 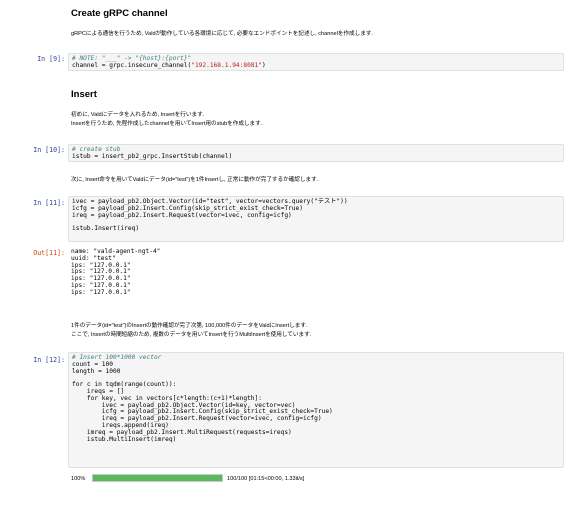 What do you see at coordinates (119, 13) in the screenshot?
I see `section-heading-create-channel: Create gRPC channel` at bounding box center [119, 13].